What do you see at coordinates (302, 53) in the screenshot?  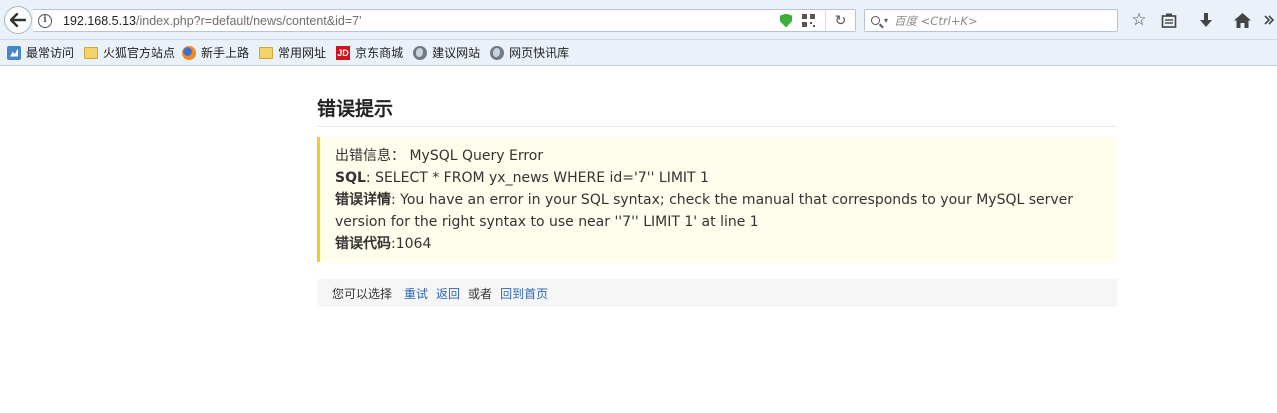 I see `bookmark-label: 常用网址` at bounding box center [302, 53].